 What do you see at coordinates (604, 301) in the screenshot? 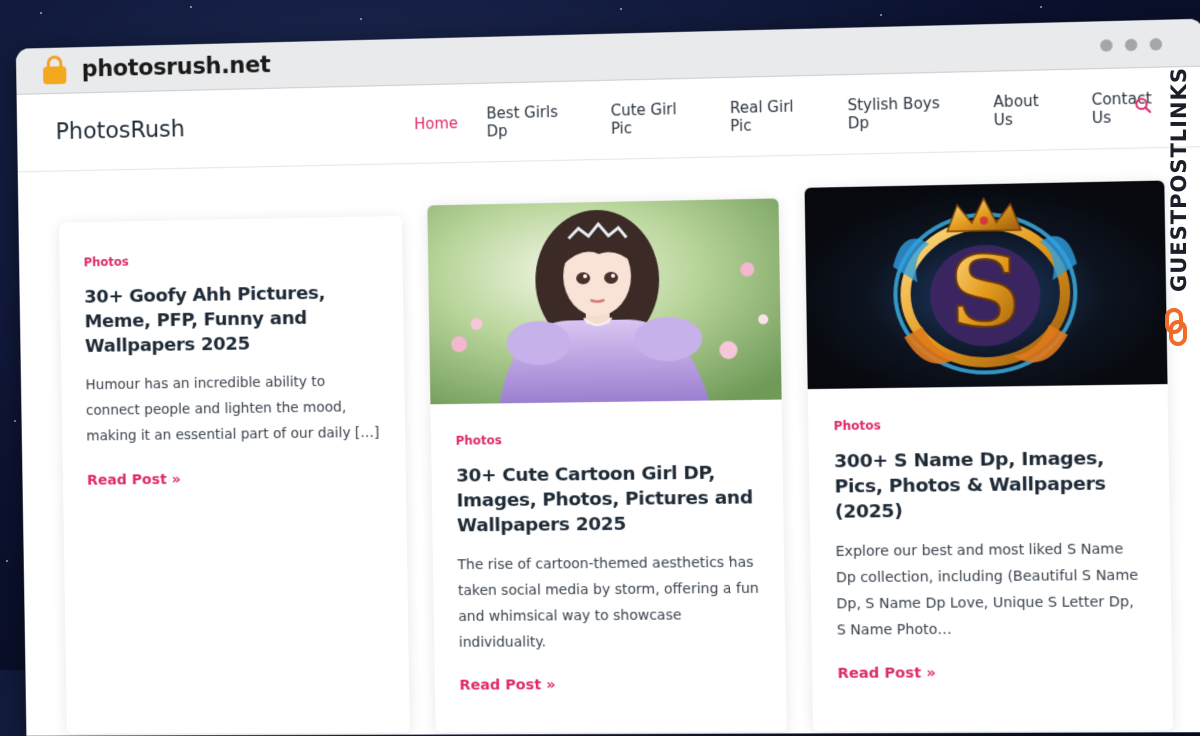
I see `post-thumbnail-cartoon-girl` at bounding box center [604, 301].